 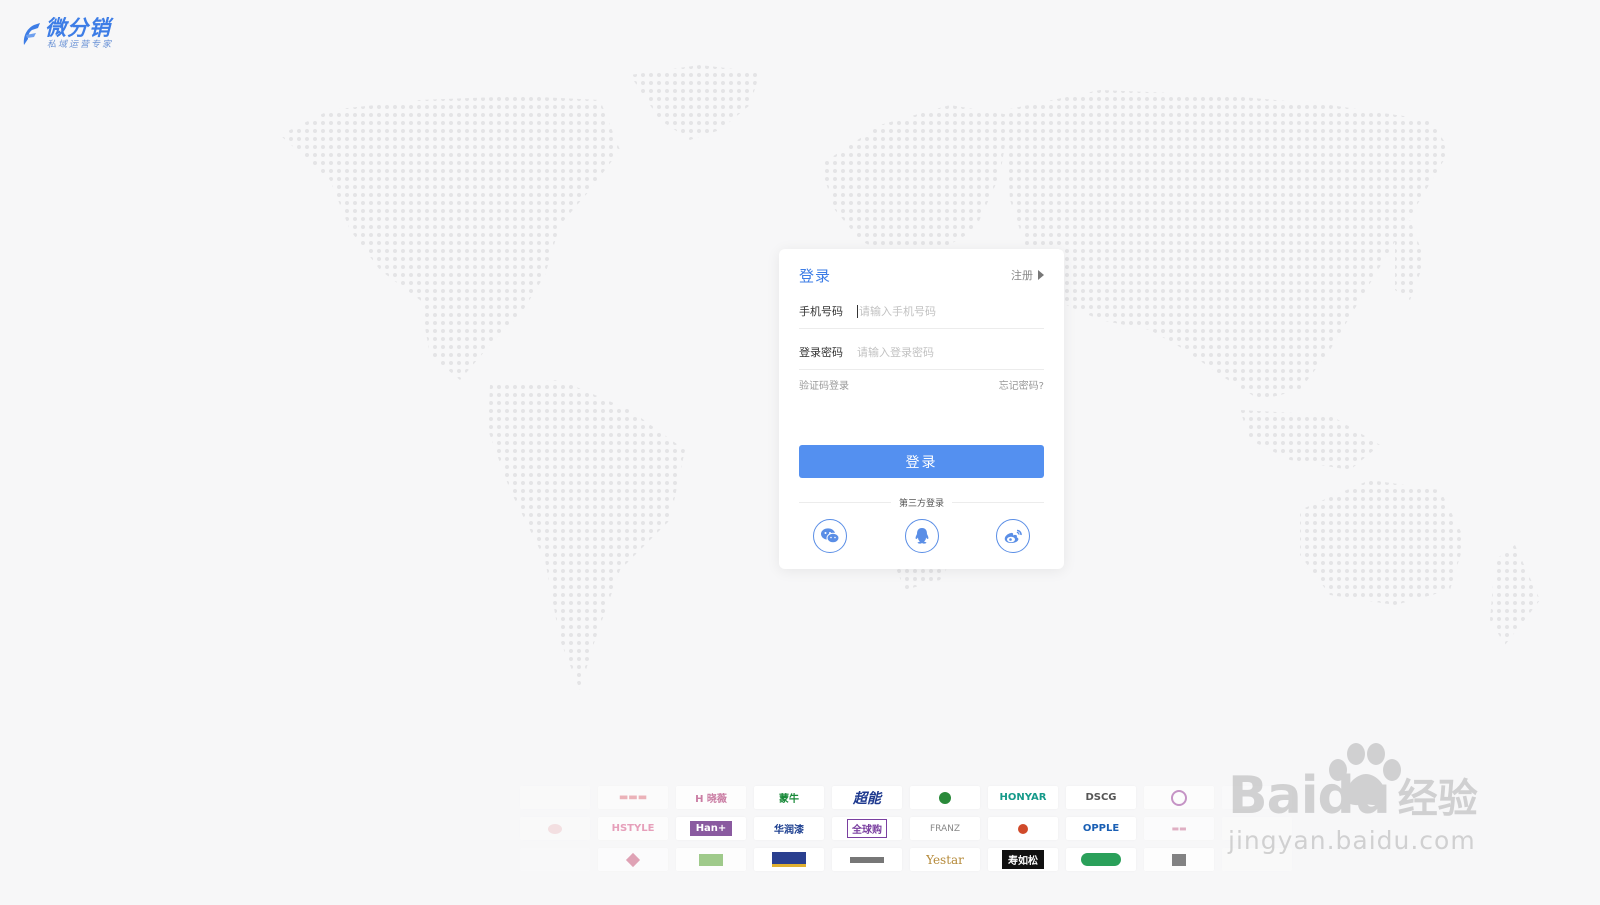 I want to click on brand-text: HONYAR, so click(x=1023, y=797).